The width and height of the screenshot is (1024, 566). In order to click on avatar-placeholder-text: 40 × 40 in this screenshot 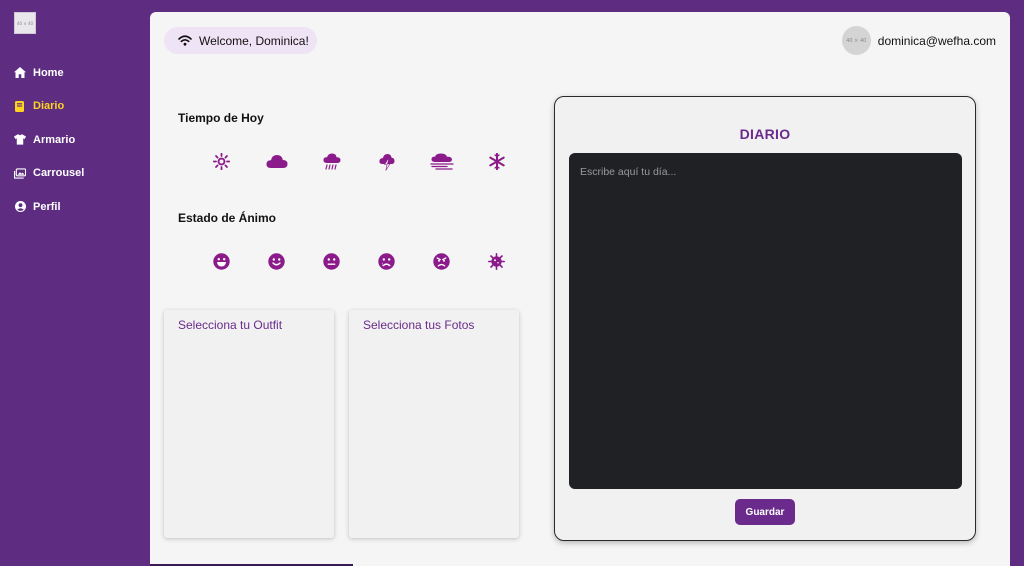, I will do `click(856, 40)`.